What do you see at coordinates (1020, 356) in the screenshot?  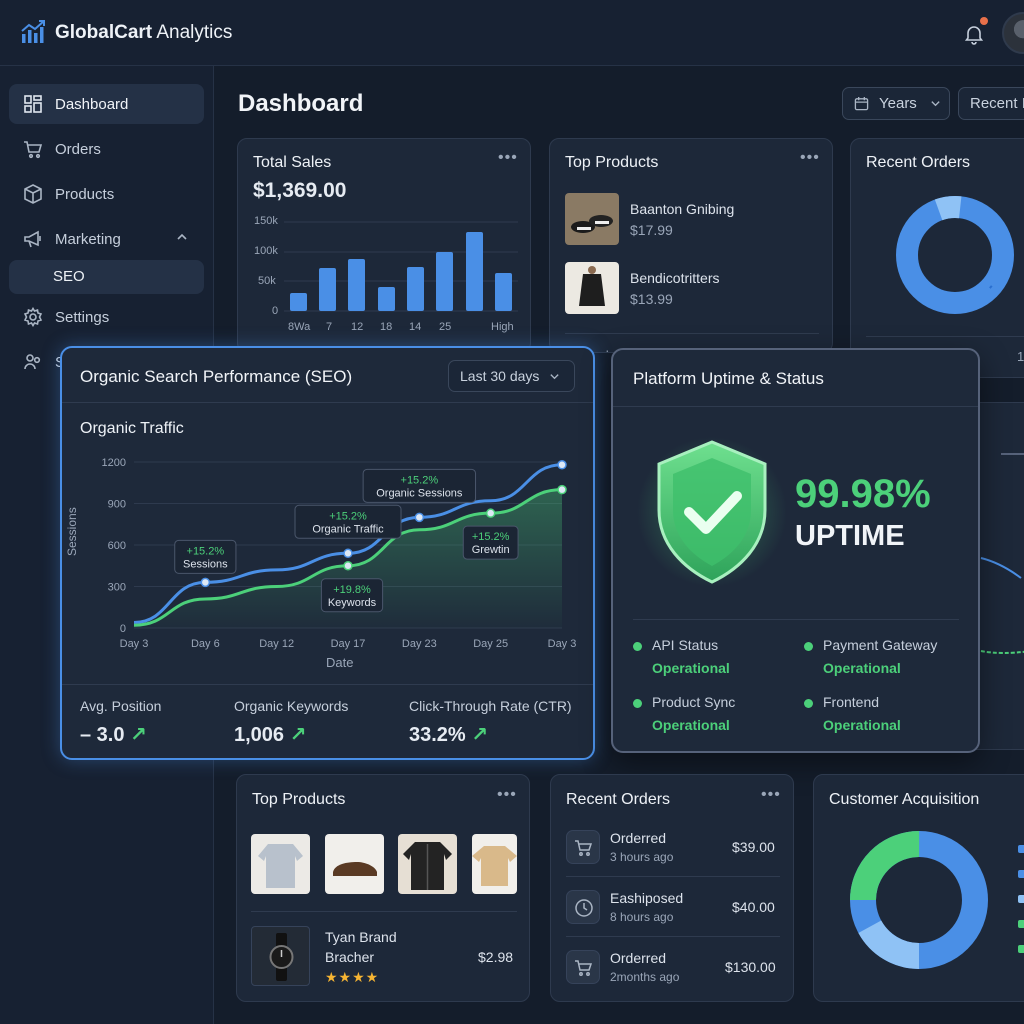 I see `footer-text: 1` at bounding box center [1020, 356].